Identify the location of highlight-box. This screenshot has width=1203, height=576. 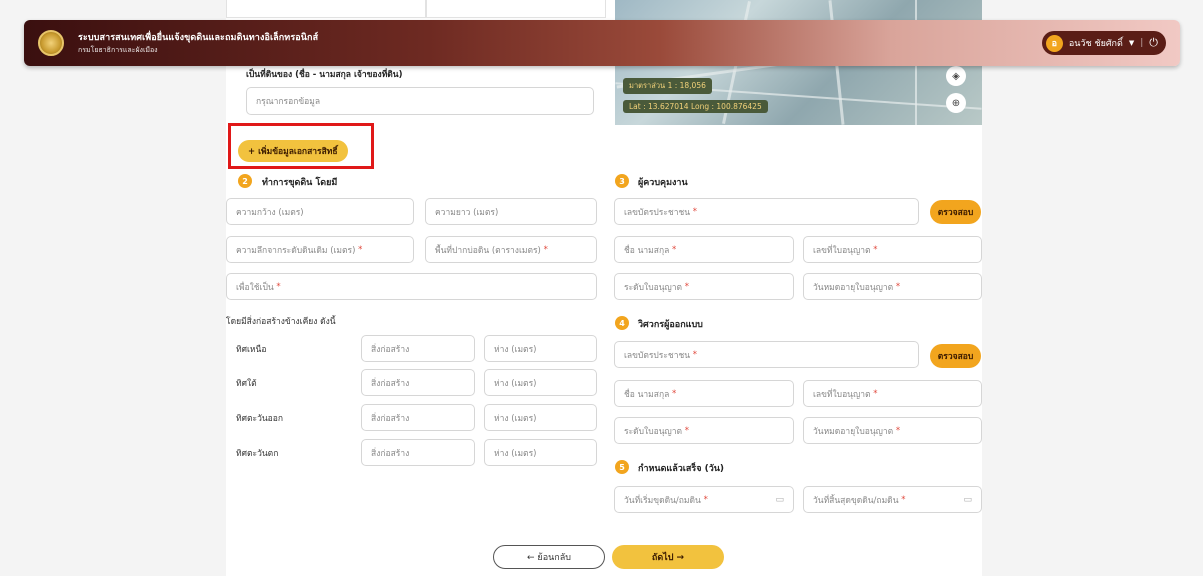
(301, 146).